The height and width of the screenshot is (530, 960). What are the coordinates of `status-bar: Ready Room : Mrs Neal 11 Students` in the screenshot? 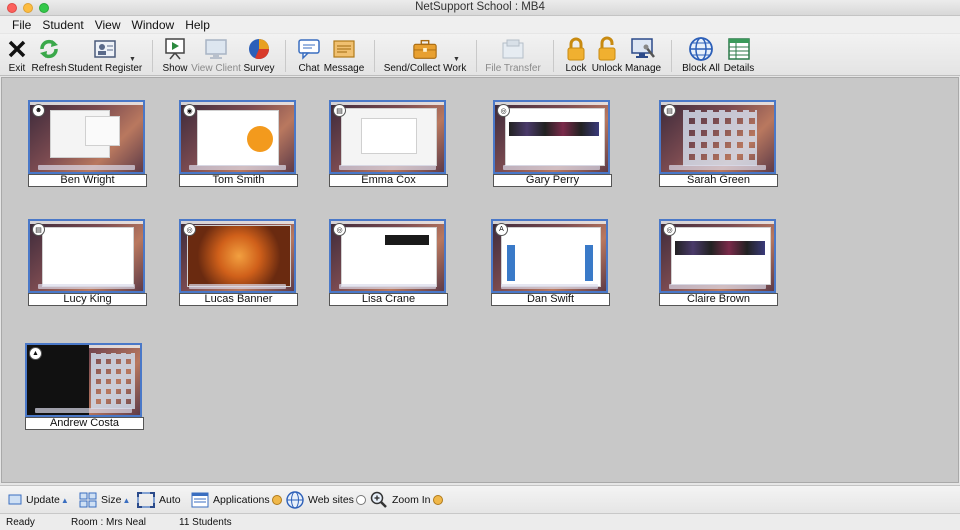 It's located at (480, 521).